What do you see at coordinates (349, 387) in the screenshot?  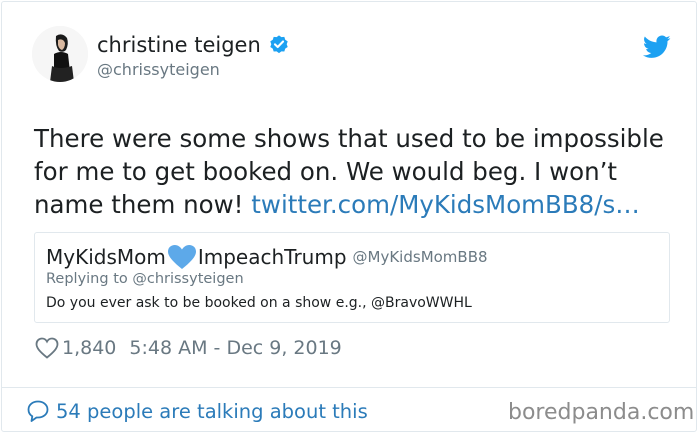 I see `divider` at bounding box center [349, 387].